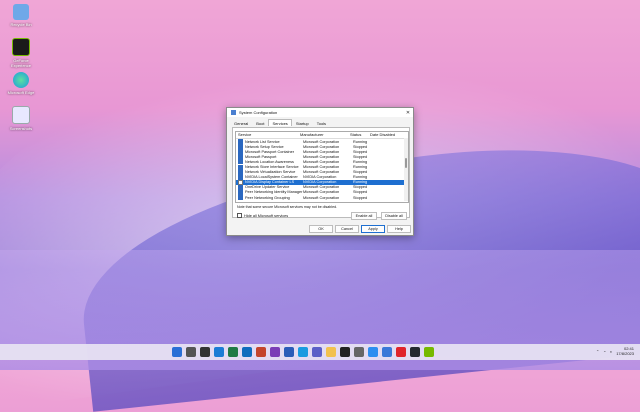  I want to click on tab-tools: Tools, so click(321, 122).